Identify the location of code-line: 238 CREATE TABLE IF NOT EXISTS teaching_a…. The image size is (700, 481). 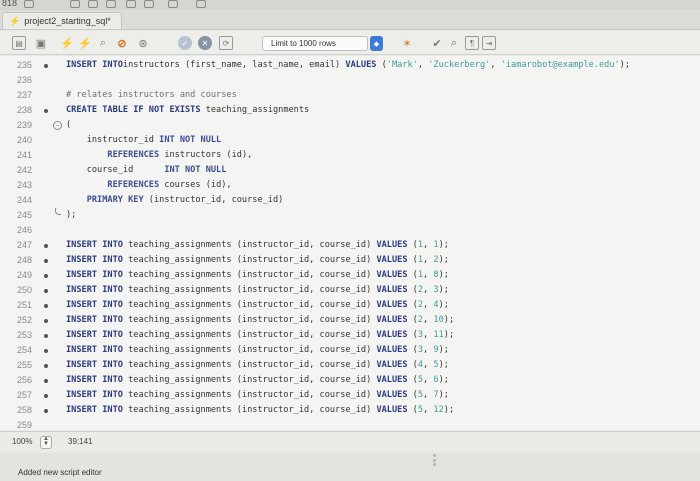
(350, 110).